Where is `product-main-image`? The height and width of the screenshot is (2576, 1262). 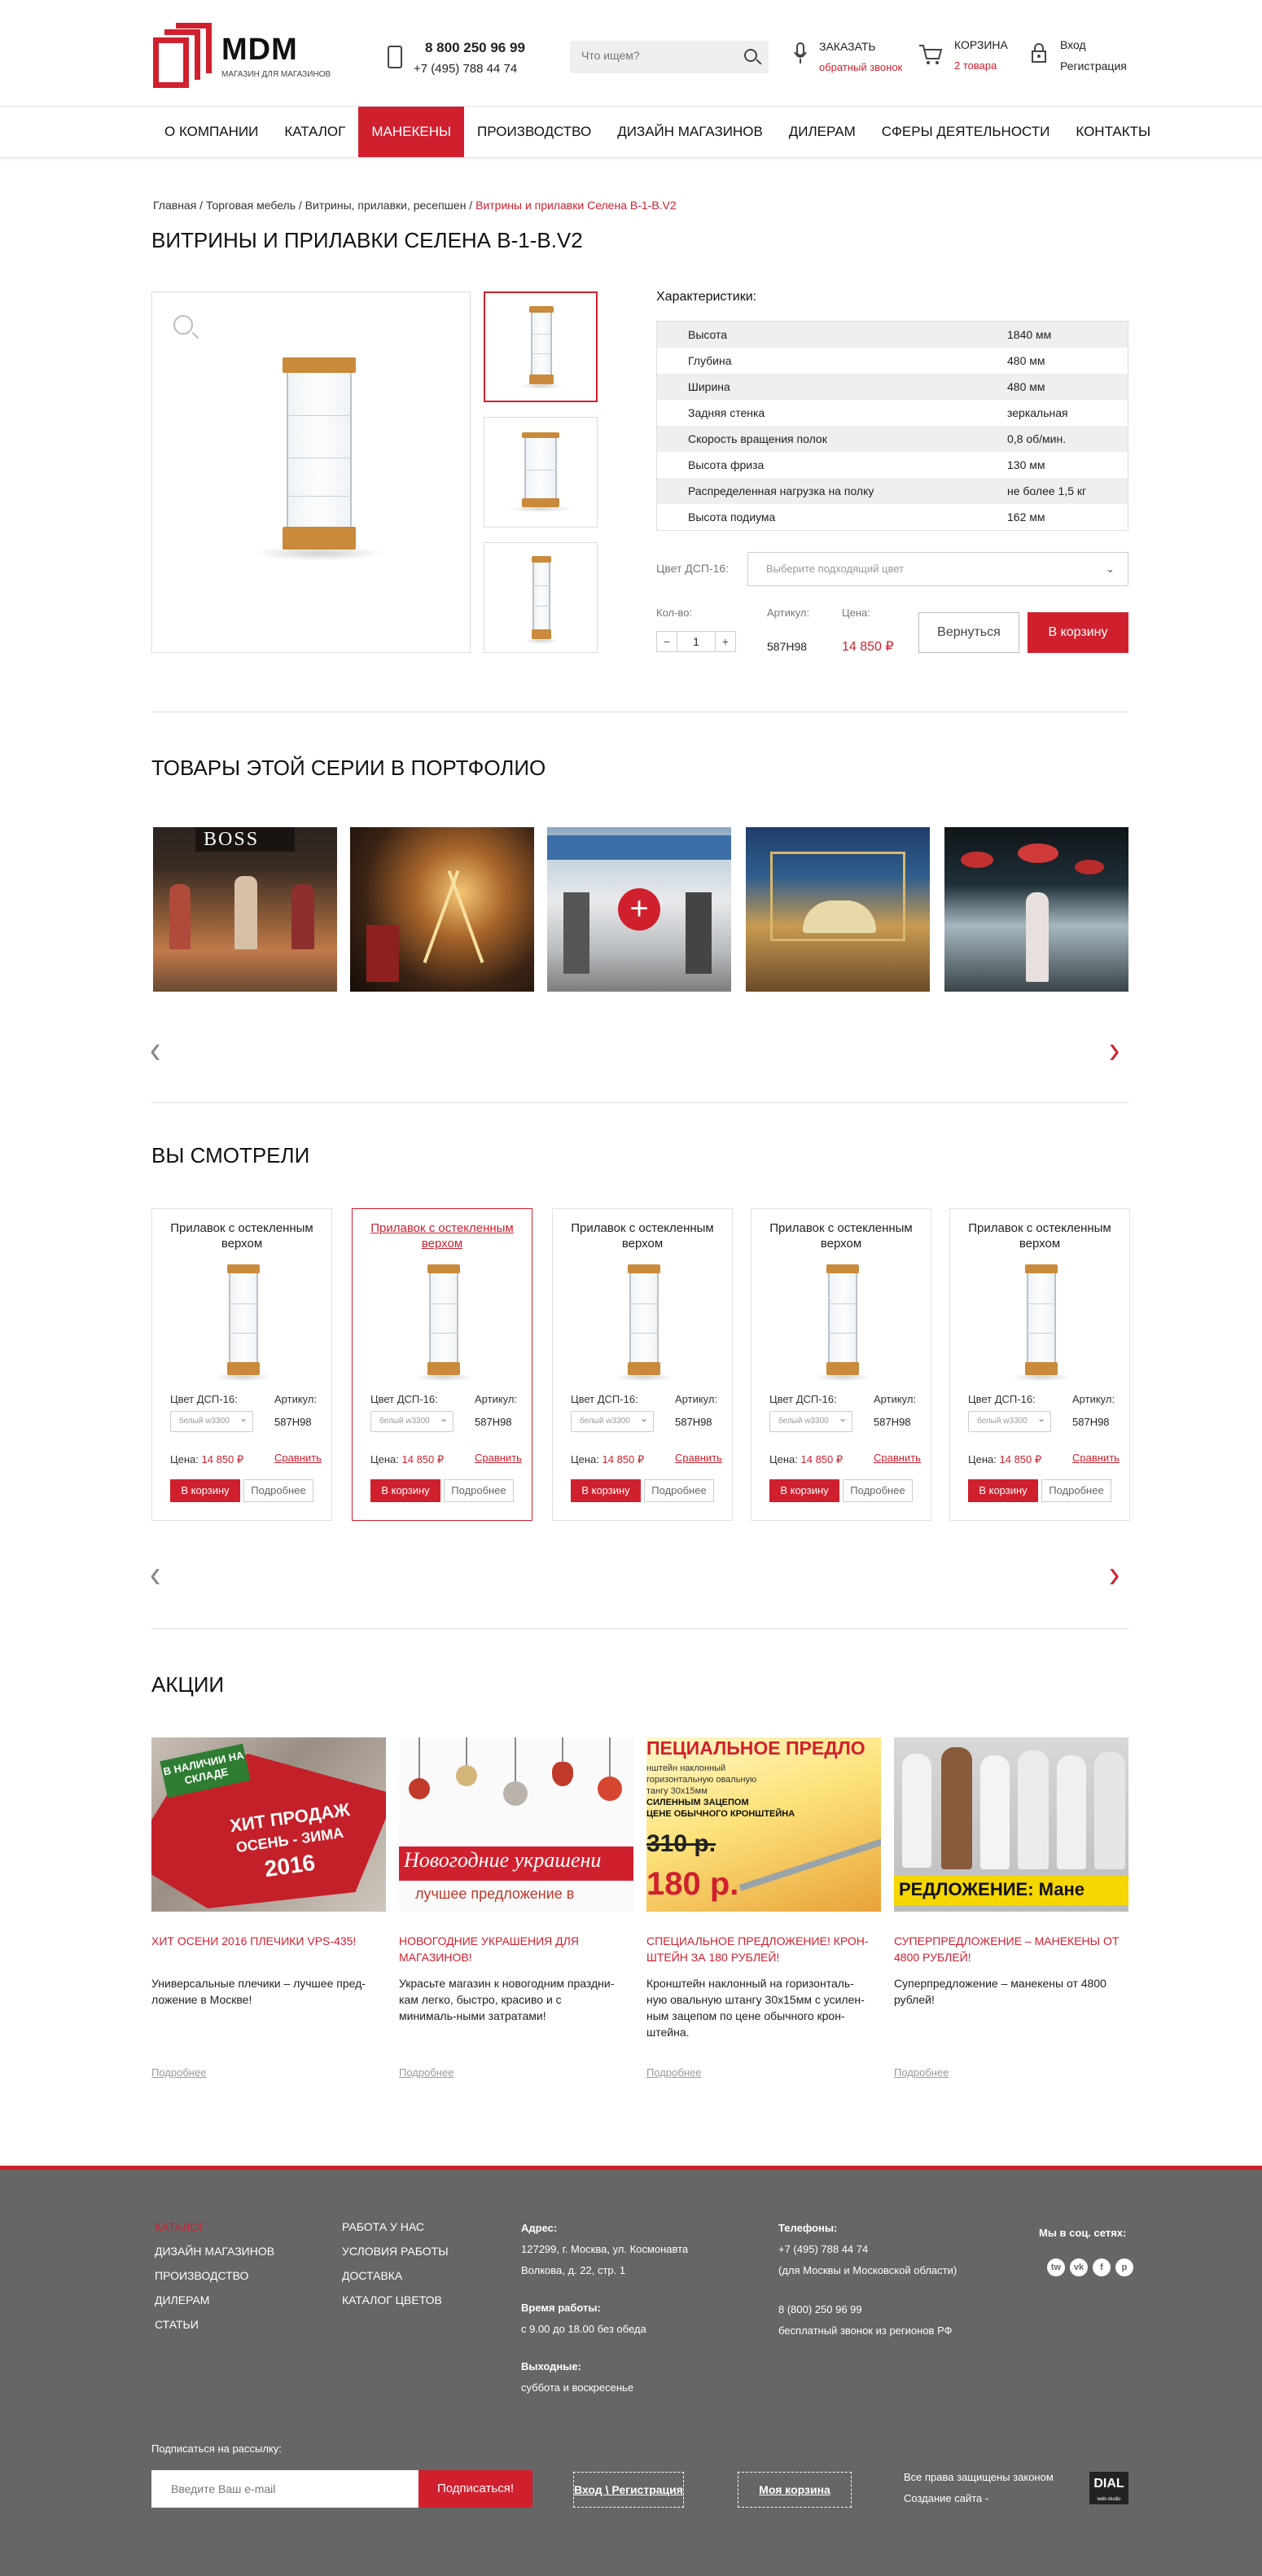 product-main-image is located at coordinates (311, 472).